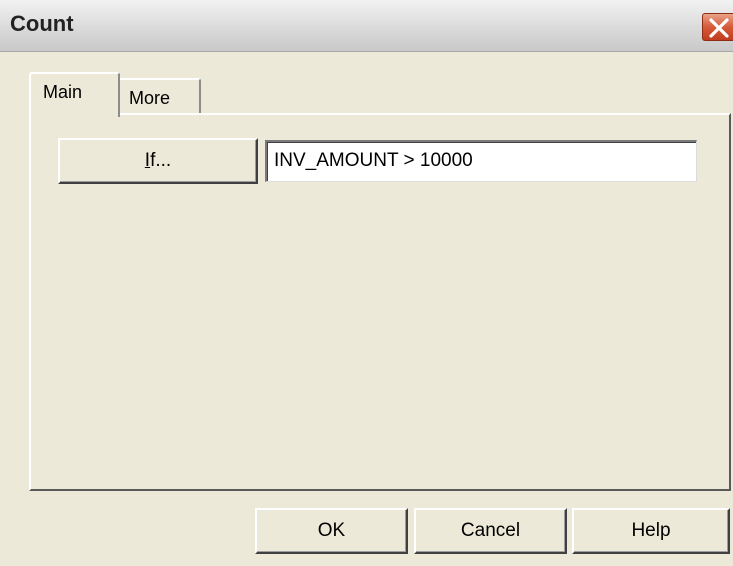 Image resolution: width=733 pixels, height=566 pixels. Describe the element at coordinates (331, 531) in the screenshot. I see `ok-button: OK` at that location.